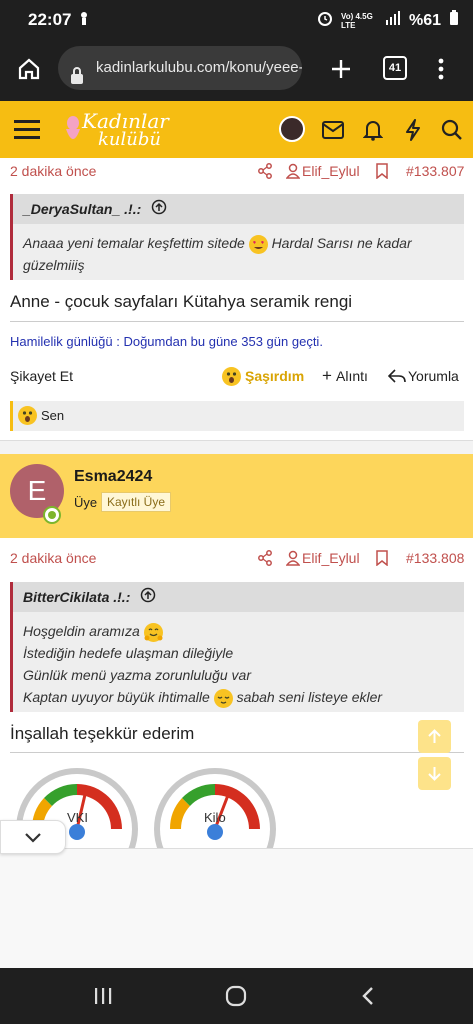  What do you see at coordinates (52, 515) in the screenshot?
I see `online-status-icon` at bounding box center [52, 515].